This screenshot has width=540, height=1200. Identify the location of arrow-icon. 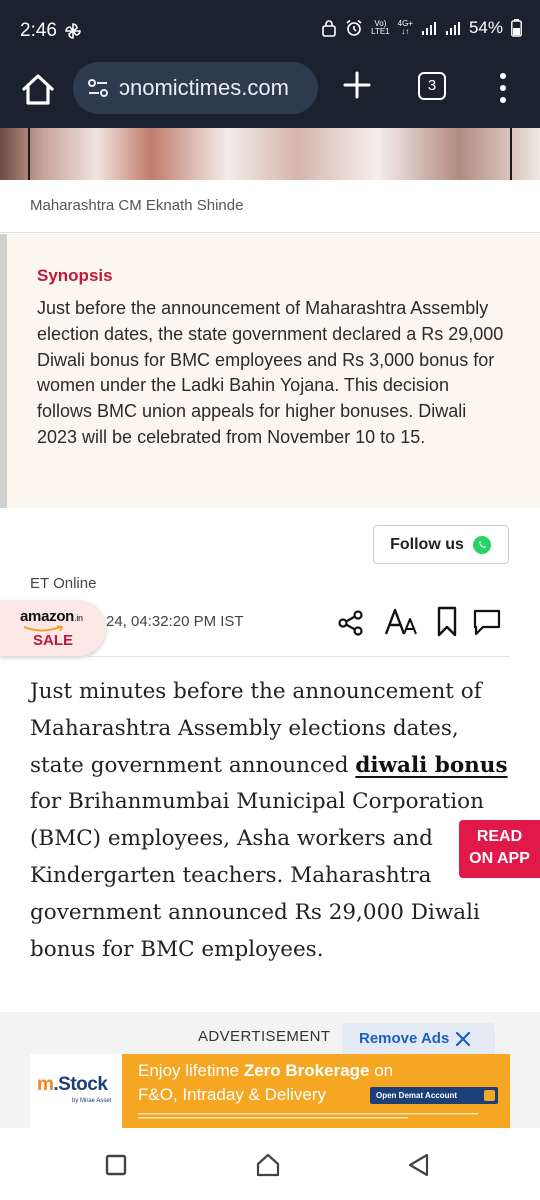
(489, 1095).